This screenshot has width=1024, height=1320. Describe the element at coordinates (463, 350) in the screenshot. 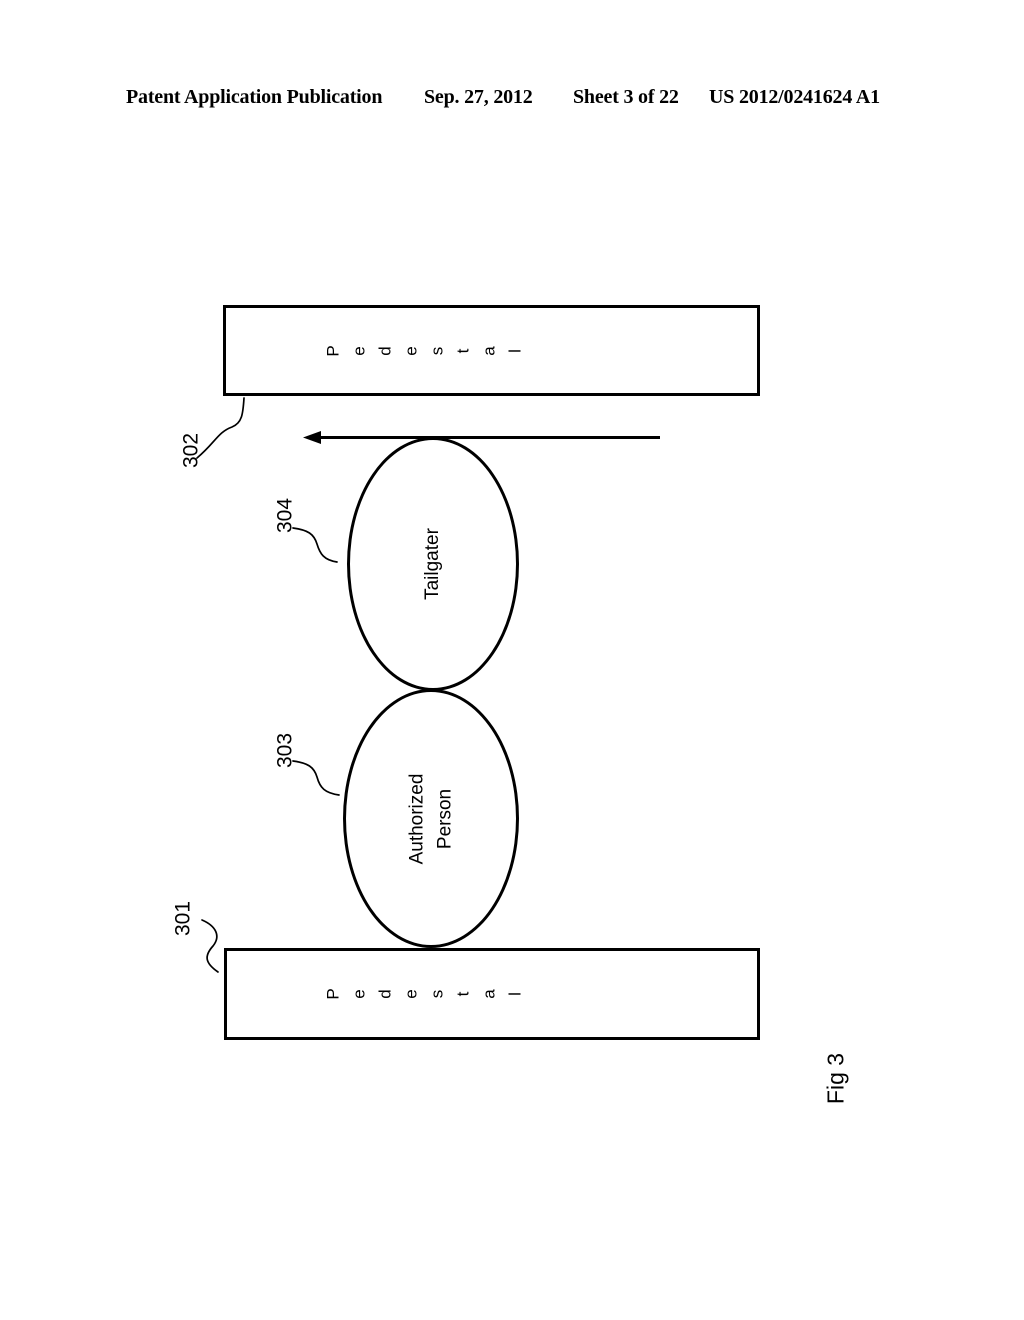

I see `pedestal-top-letter: t` at that location.